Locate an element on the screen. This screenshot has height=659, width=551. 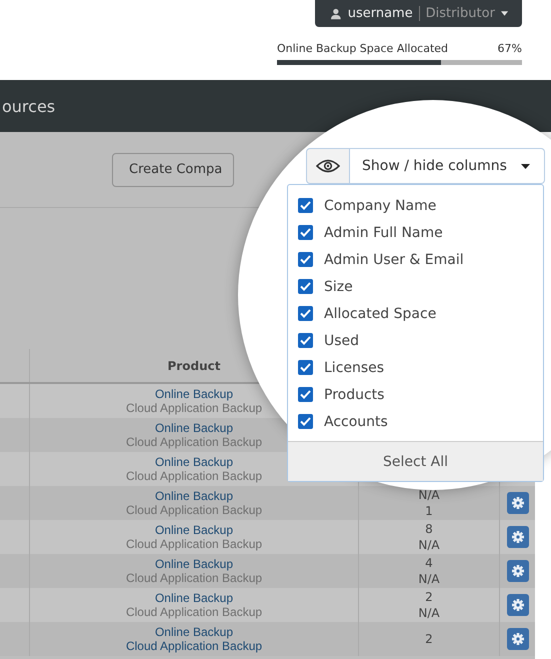
column-option: Accounts is located at coordinates (356, 422).